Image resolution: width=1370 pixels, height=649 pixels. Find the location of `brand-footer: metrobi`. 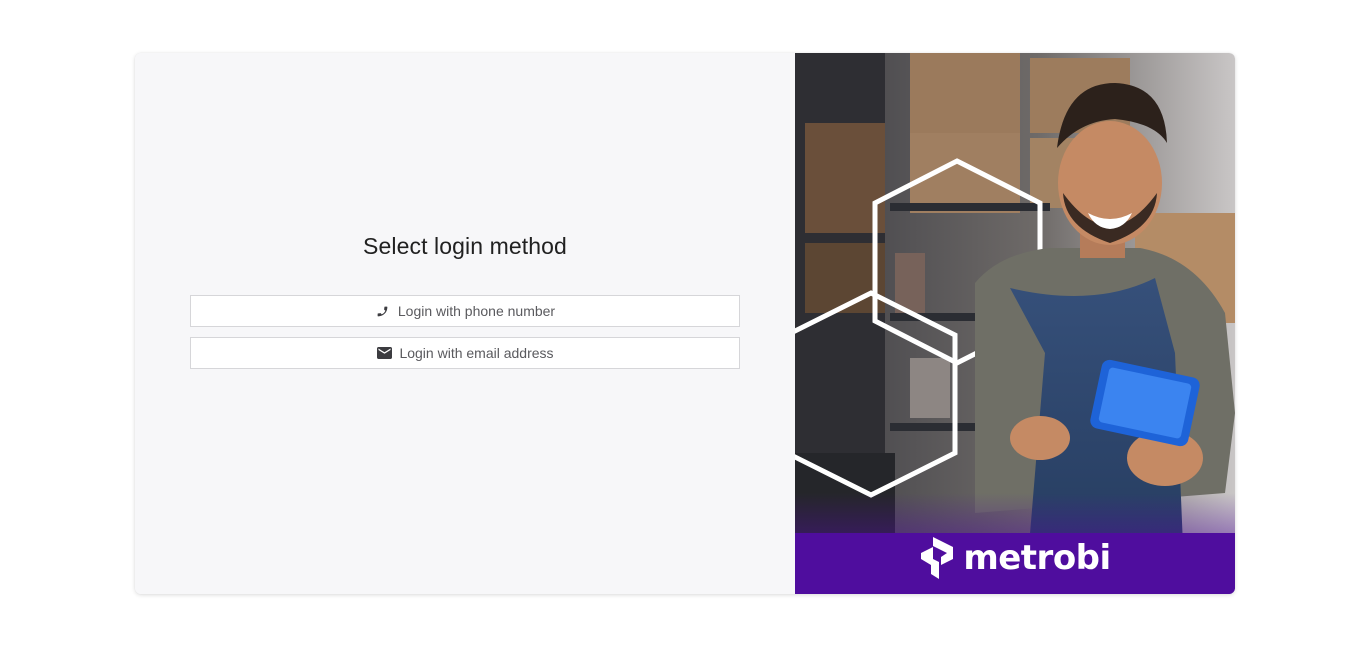

brand-footer: metrobi is located at coordinates (1015, 558).